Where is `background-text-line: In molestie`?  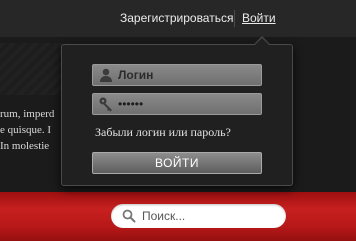
background-text-line: In molestie is located at coordinates (25, 146).